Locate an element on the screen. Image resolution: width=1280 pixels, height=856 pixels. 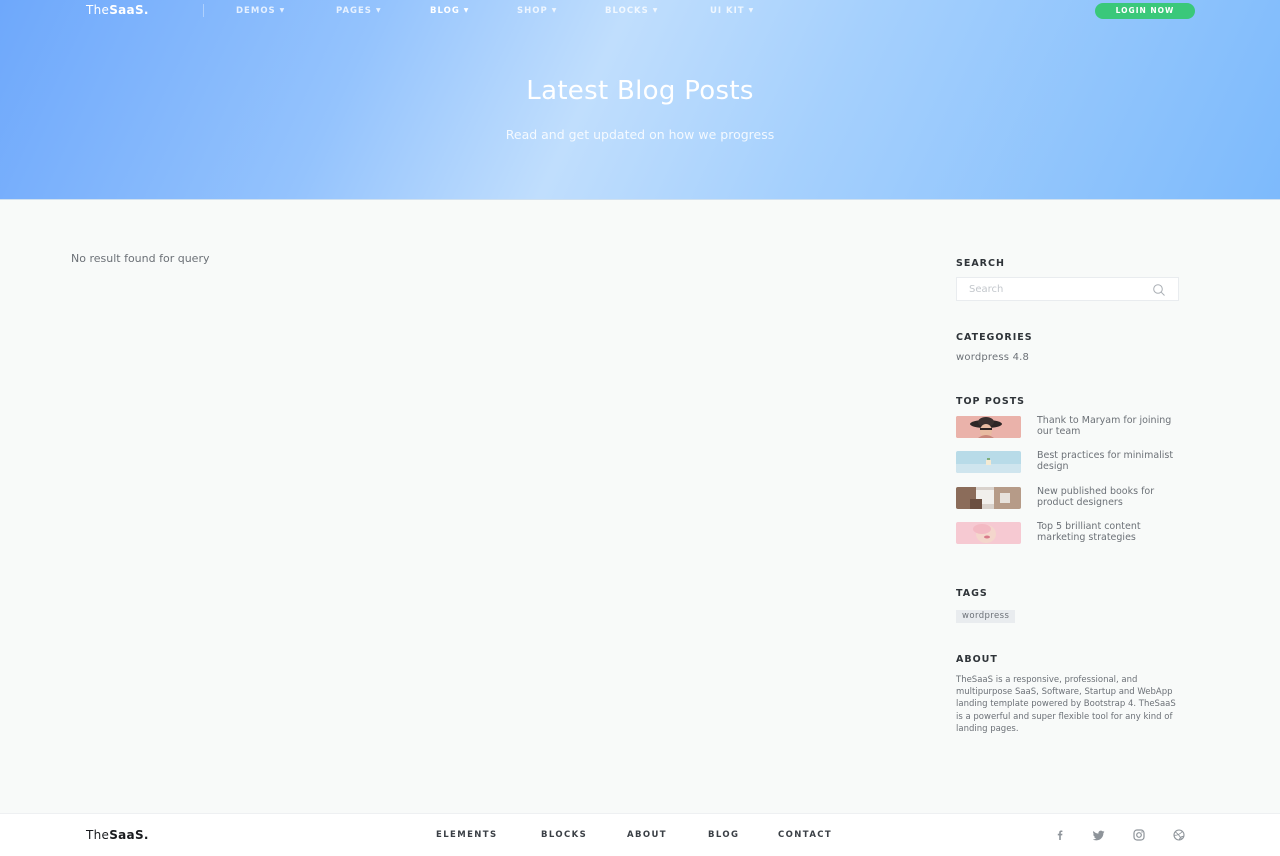
search-box is located at coordinates (1067, 289).